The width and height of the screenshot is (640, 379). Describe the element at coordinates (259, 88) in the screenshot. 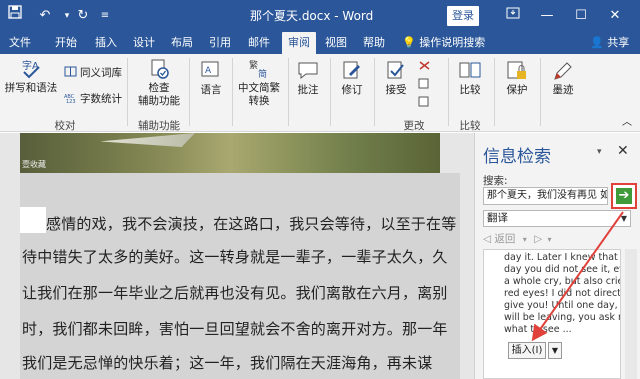

I see `chinese-convert-label-1: 中文简繁` at that location.